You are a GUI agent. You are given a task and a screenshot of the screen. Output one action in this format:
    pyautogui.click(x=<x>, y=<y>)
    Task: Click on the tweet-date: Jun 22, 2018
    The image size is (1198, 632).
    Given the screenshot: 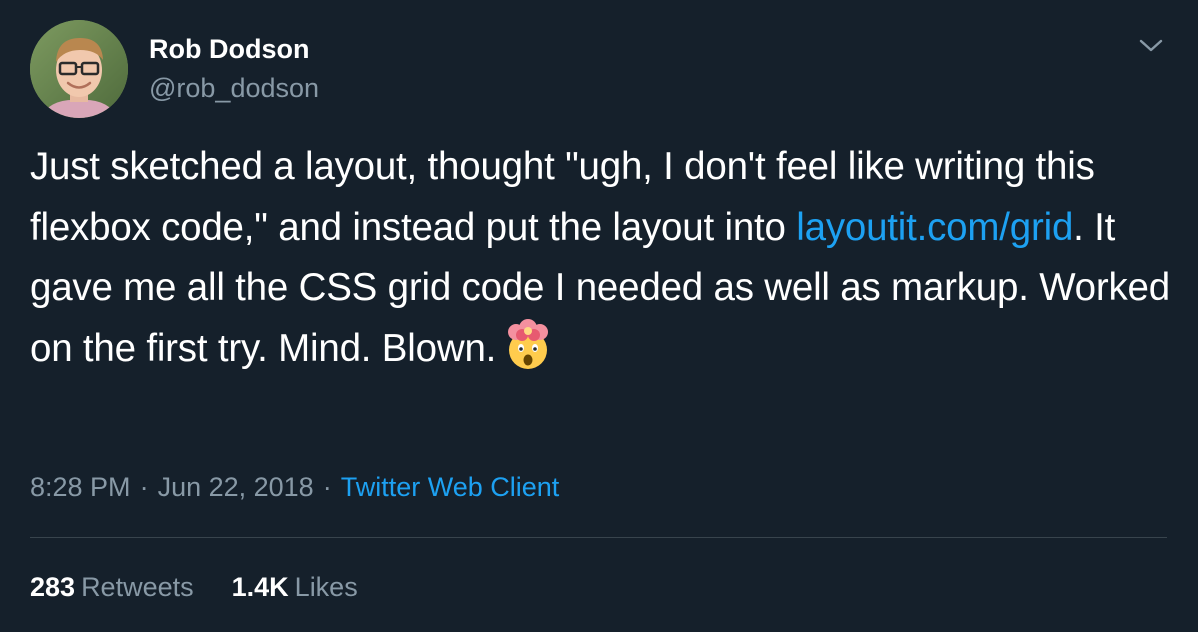 What is the action you would take?
    pyautogui.click(x=236, y=487)
    